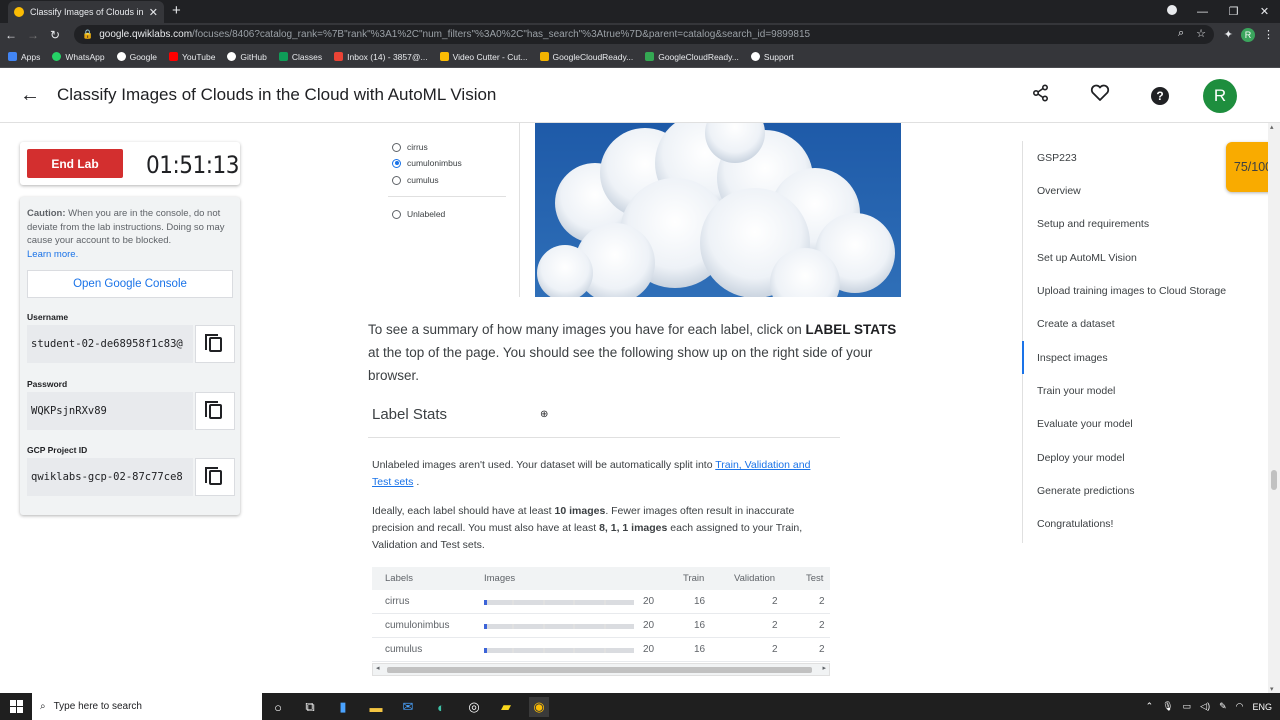 The image size is (1280, 720). Describe the element at coordinates (1264, 11) in the screenshot. I see `close-window-icon: ✕` at that location.